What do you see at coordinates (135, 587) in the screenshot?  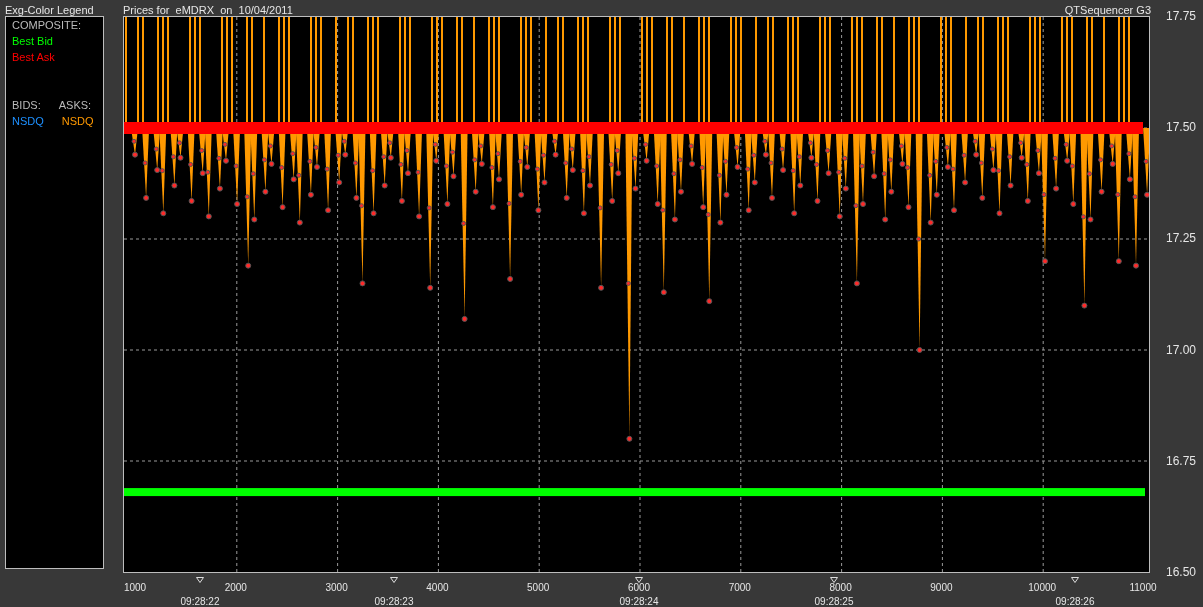 I see `x-axis-label: 1000` at bounding box center [135, 587].